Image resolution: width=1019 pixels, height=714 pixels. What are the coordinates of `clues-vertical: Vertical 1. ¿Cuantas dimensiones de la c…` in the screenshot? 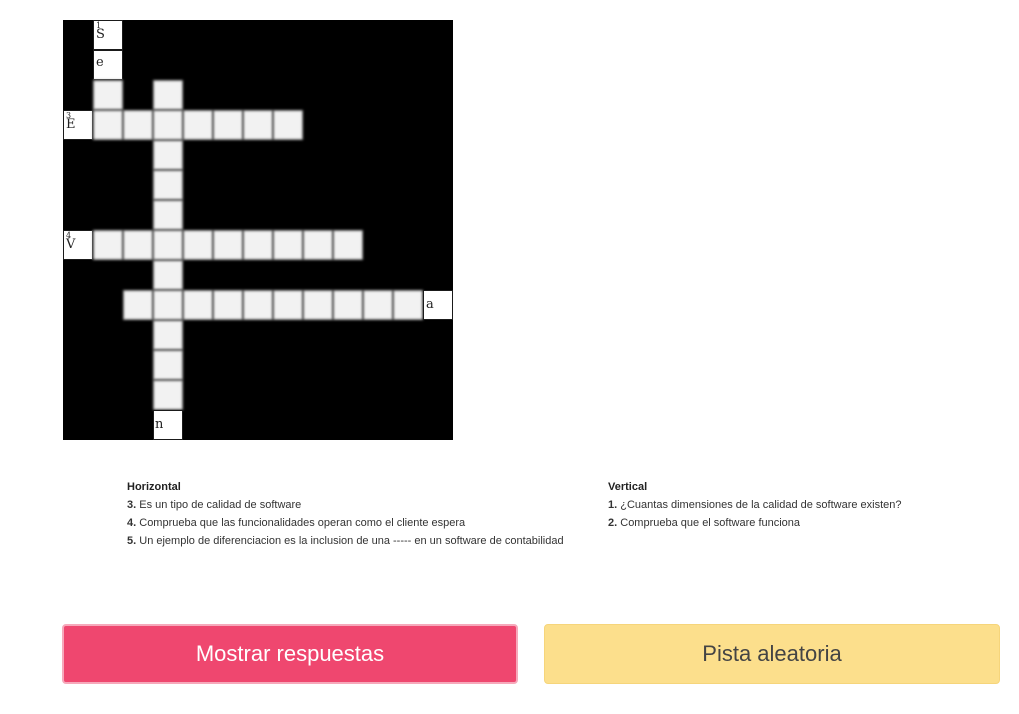 It's located at (755, 505).